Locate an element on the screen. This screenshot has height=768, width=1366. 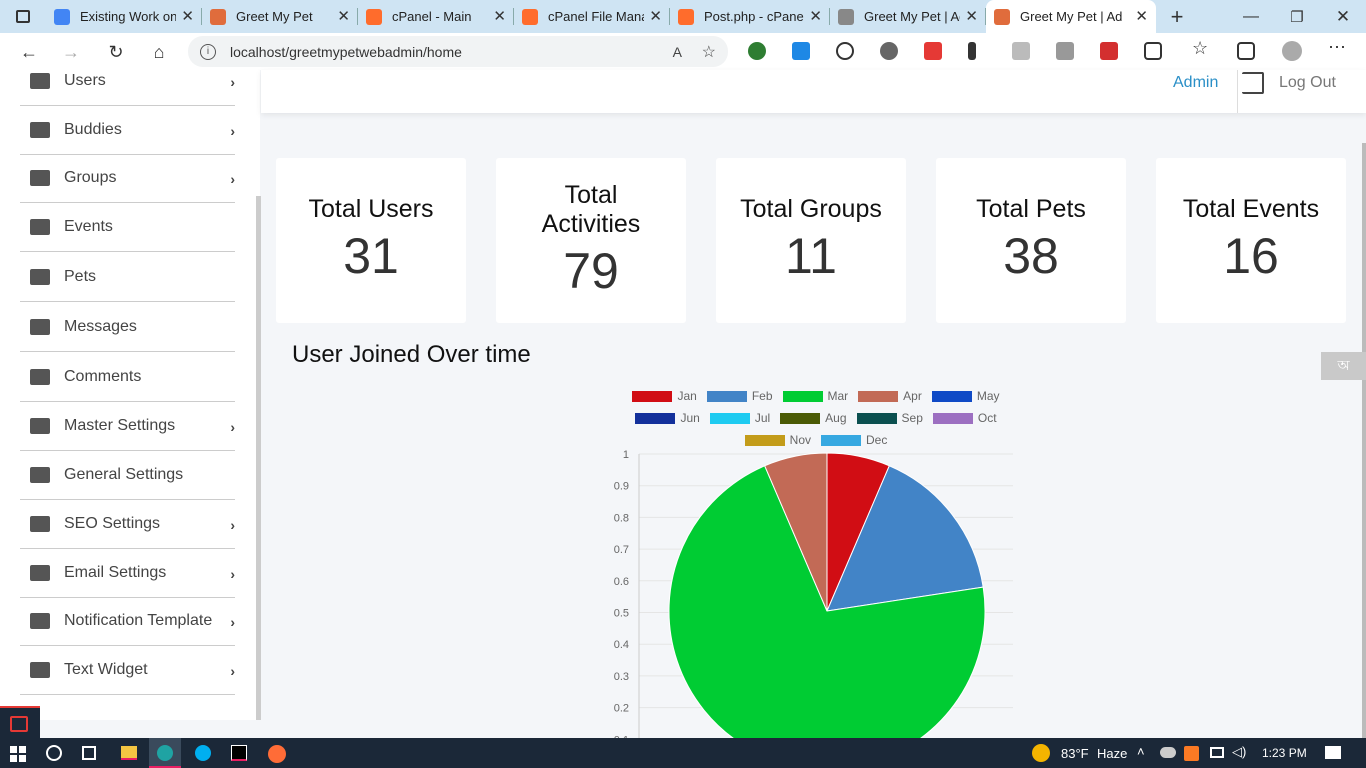
sidebar-item-seo-settings: SEO Settings › is located at coordinates (127, 524).